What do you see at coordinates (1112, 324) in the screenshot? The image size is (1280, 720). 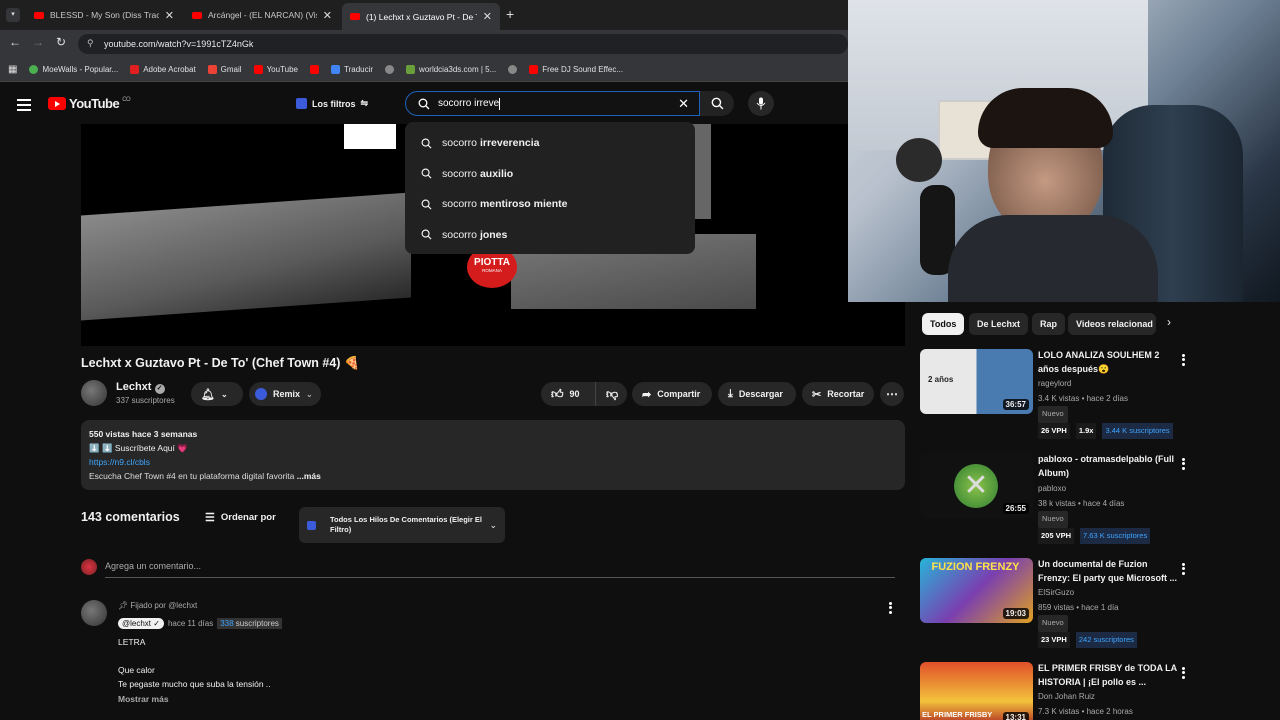 I see `chip-related: Videos relacionad` at bounding box center [1112, 324].